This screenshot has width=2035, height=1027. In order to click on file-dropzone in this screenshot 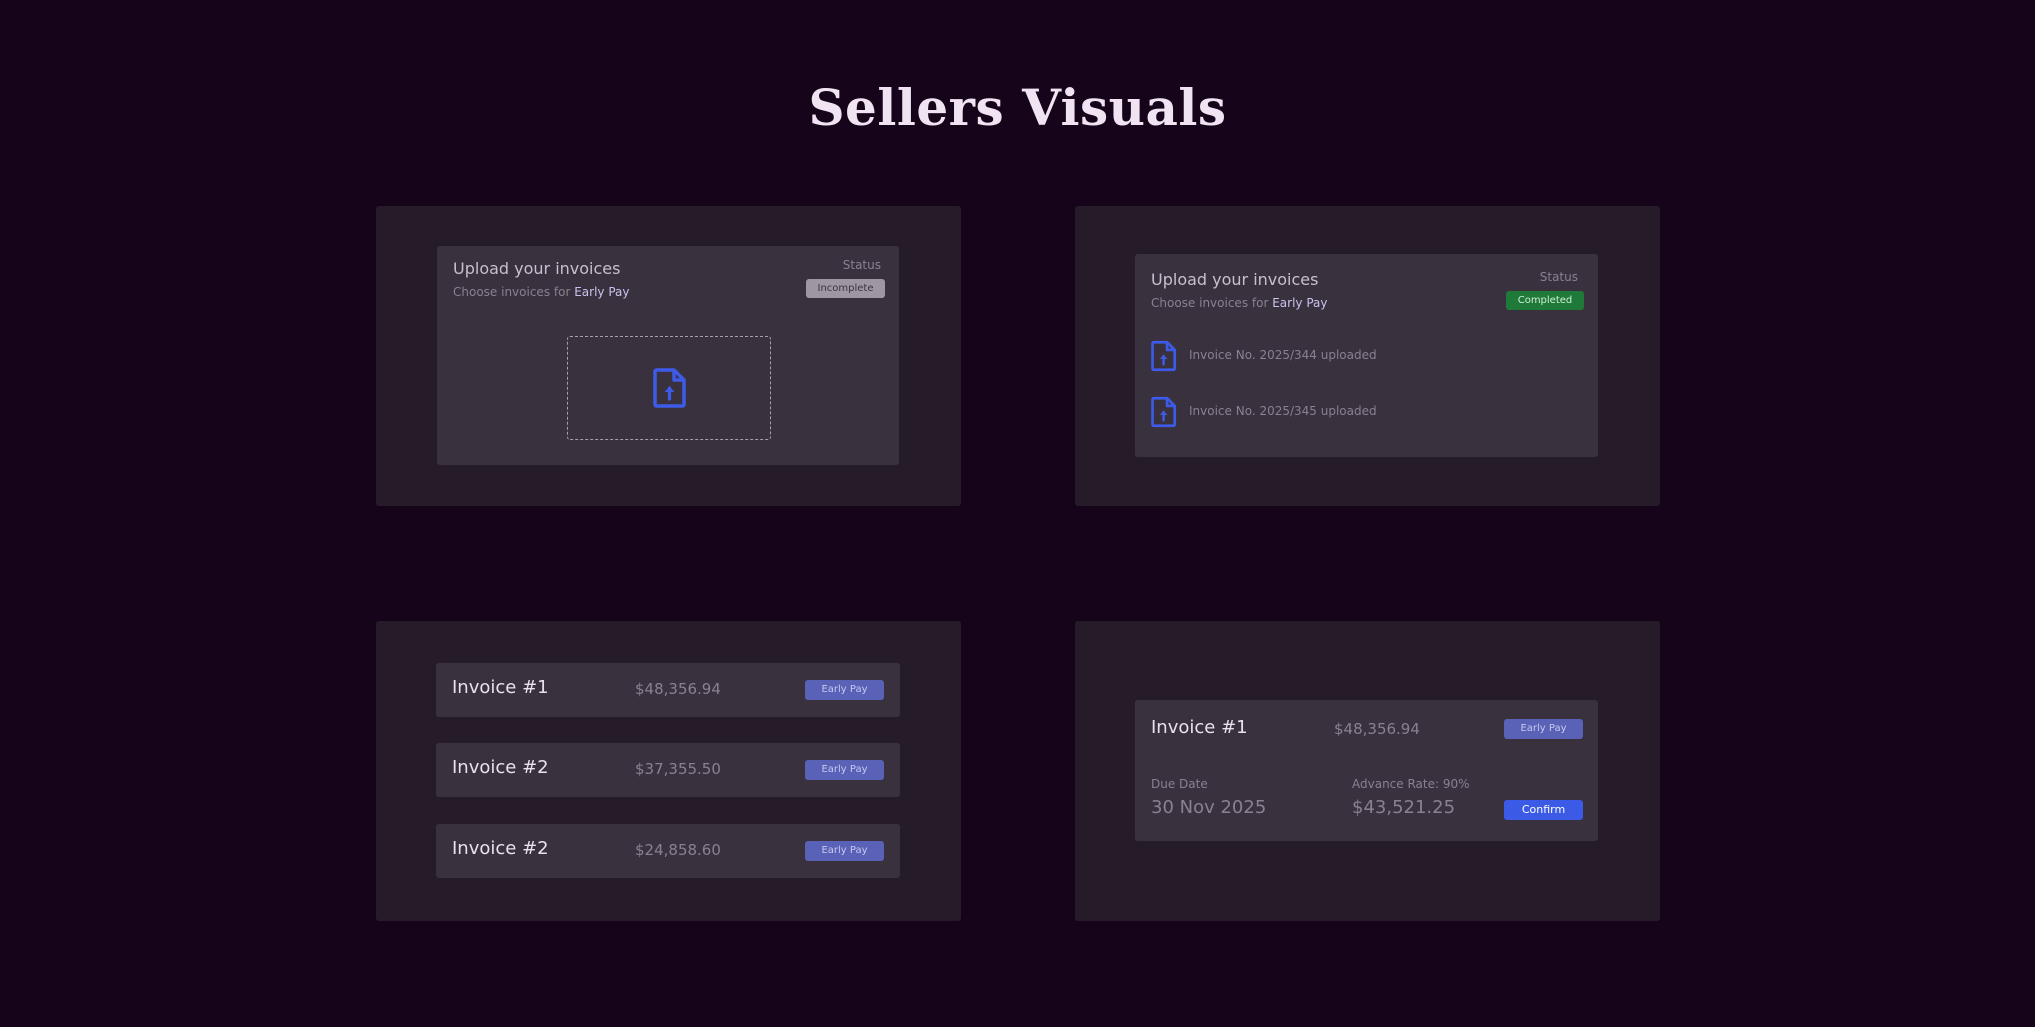, I will do `click(669, 388)`.